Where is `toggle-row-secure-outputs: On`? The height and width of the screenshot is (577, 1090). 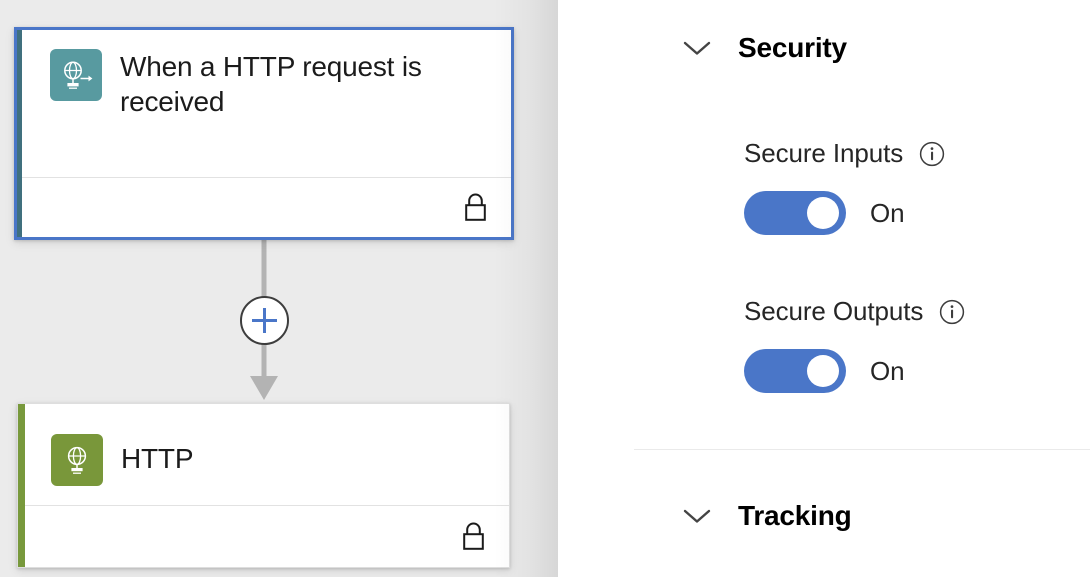
toggle-row-secure-outputs: On is located at coordinates (854, 371).